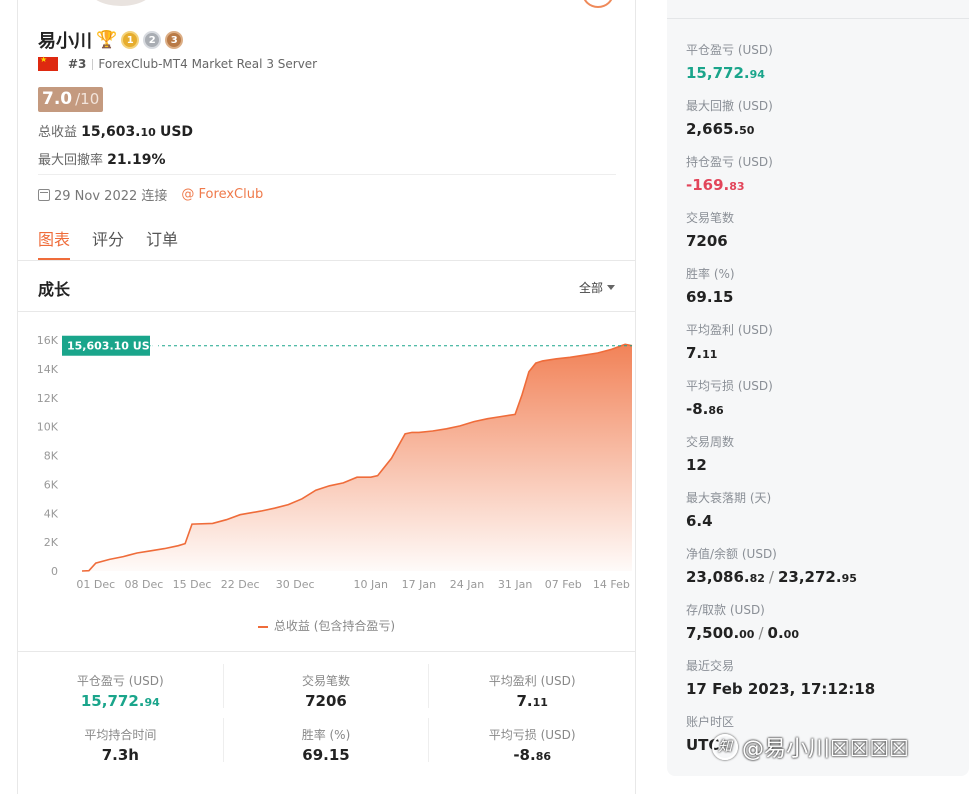 This screenshot has height=794, width=969. Describe the element at coordinates (65, 41) in the screenshot. I see `trader-name: 易小川` at that location.